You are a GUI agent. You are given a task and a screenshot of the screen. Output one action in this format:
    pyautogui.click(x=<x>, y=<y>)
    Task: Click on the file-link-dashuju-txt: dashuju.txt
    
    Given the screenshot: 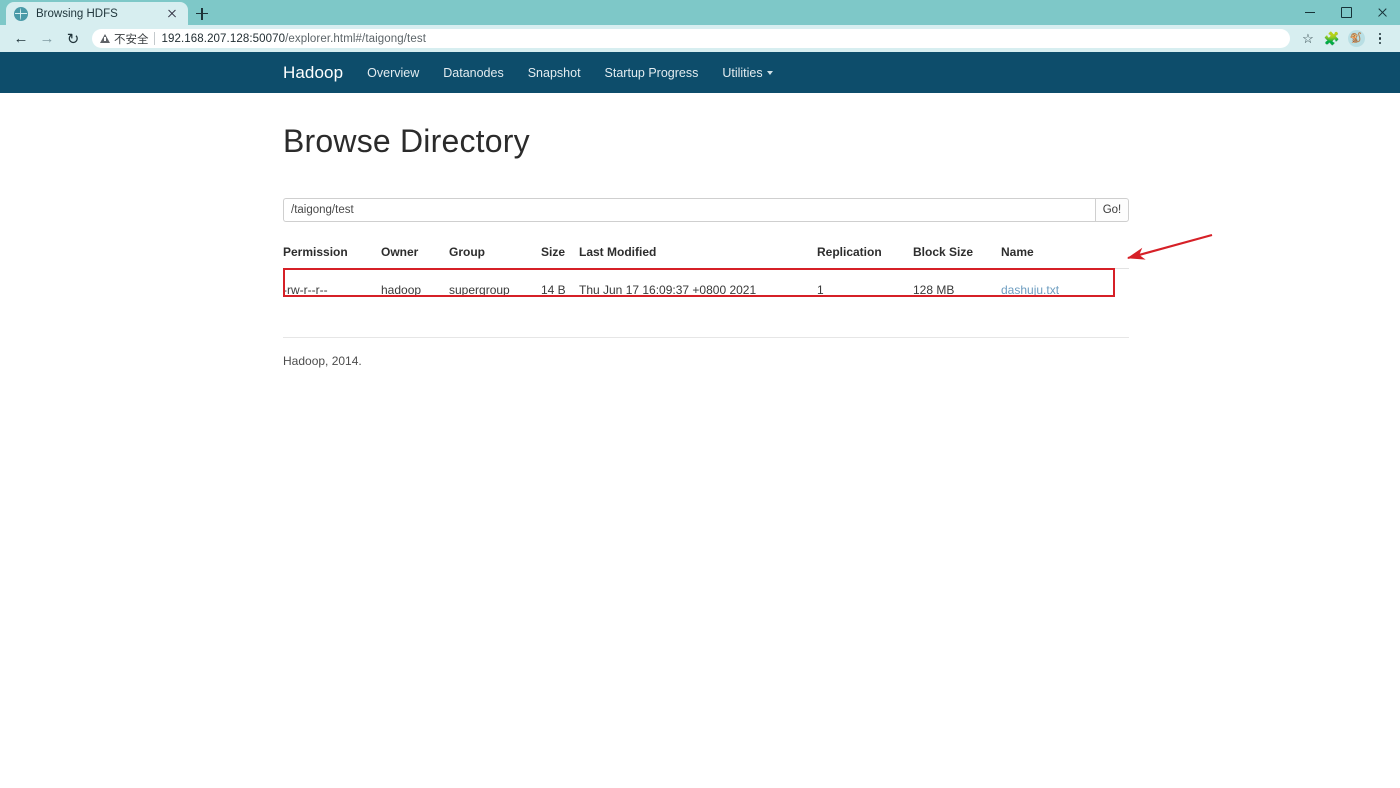 What is the action you would take?
    pyautogui.click(x=1030, y=290)
    